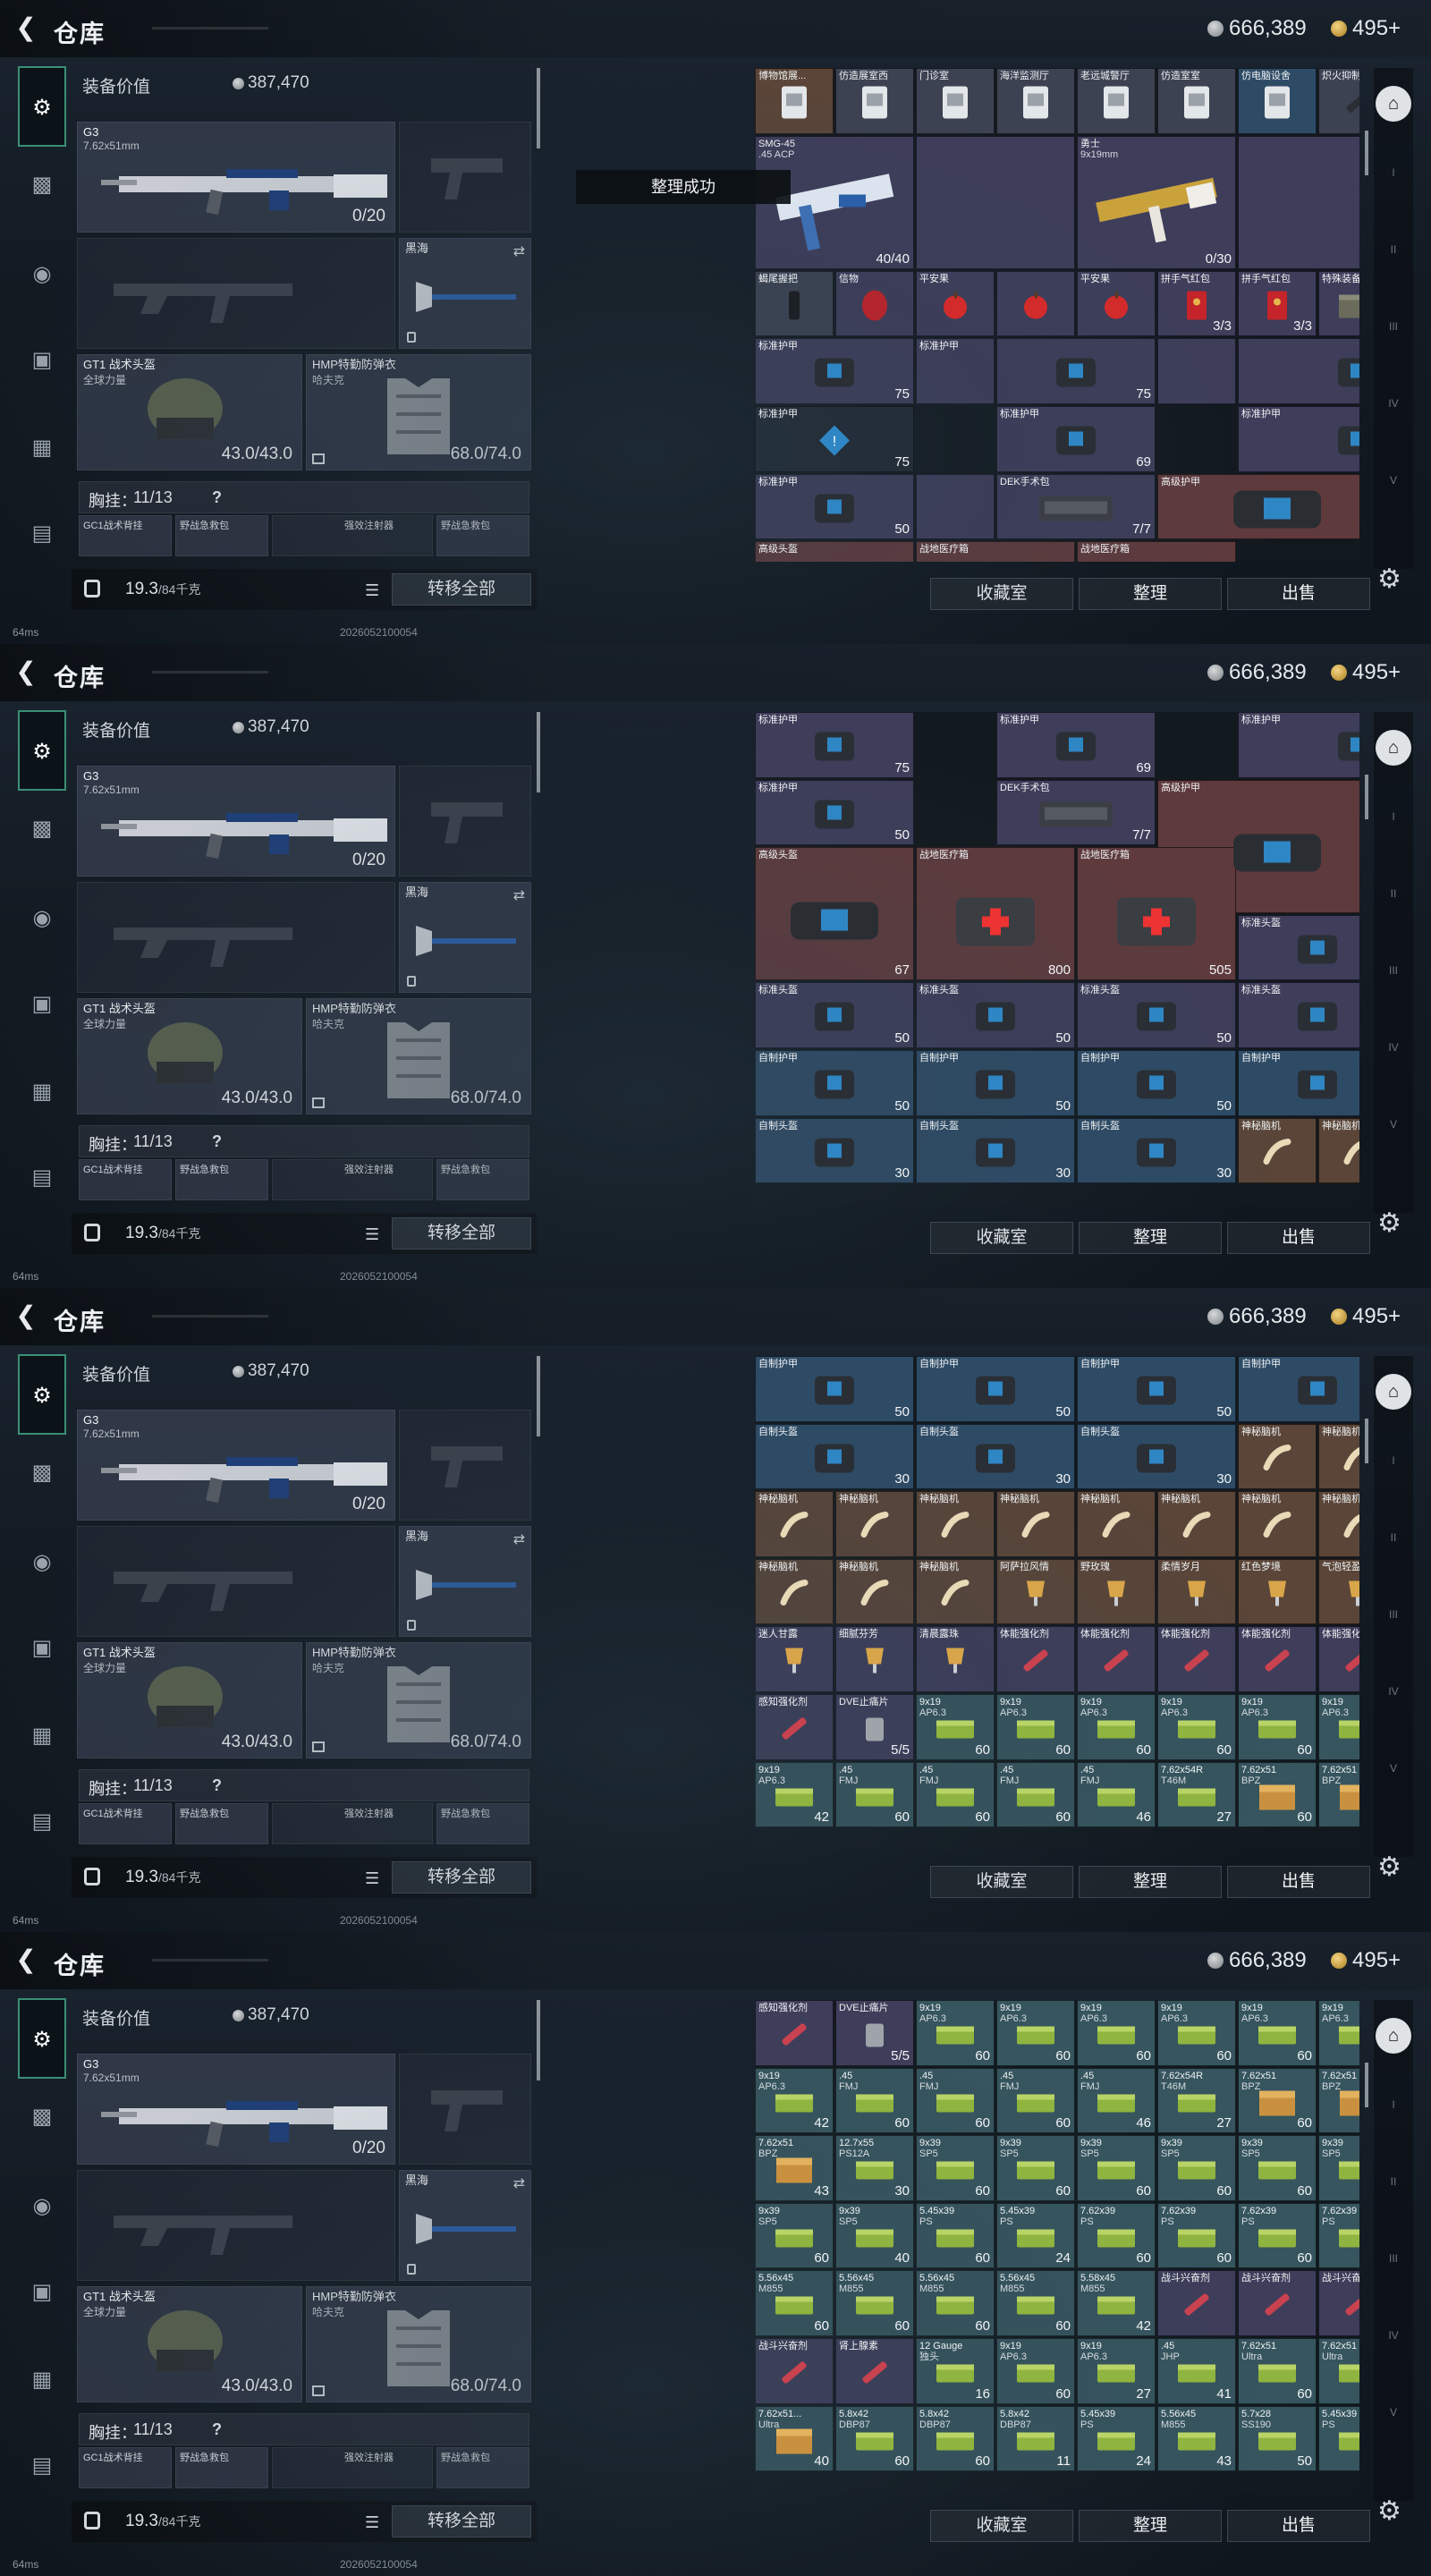 This screenshot has width=1431, height=2576. I want to click on inventory-item: DVE止痛片 5/5, so click(875, 1727).